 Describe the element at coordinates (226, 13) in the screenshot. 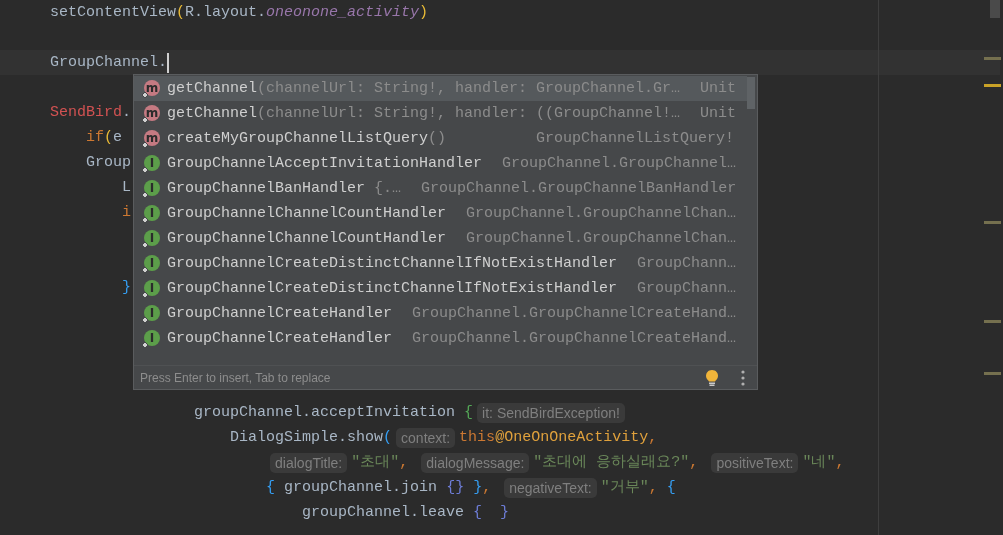

I see `code-text: R.layout.` at that location.